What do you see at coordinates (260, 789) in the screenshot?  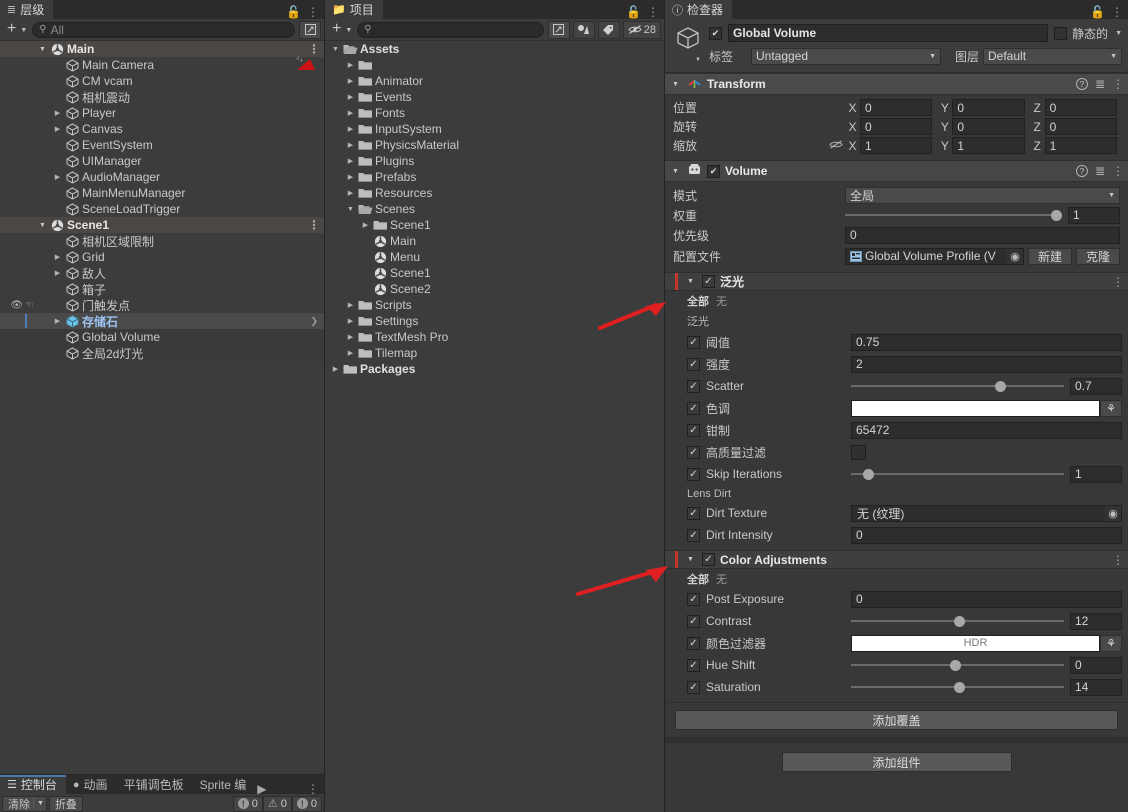 I see `console-overflow-icon: ▶` at bounding box center [260, 789].